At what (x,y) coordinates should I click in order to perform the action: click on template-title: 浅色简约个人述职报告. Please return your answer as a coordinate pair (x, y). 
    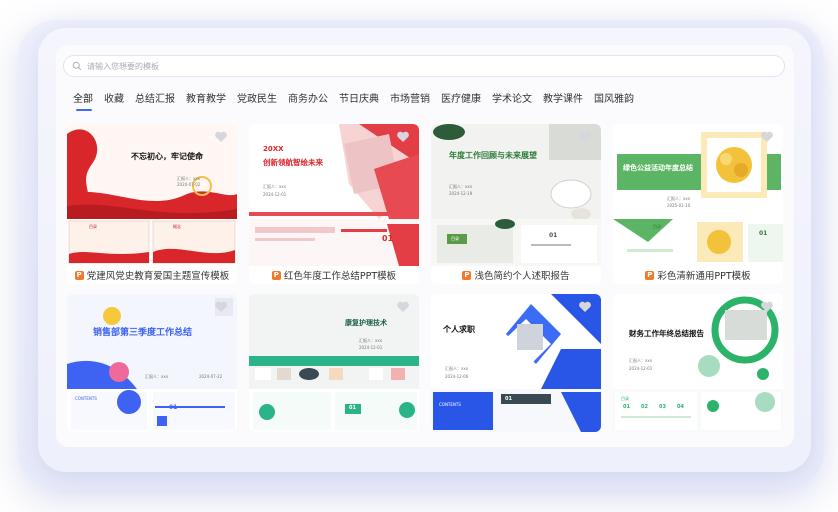
    Looking at the image, I should click on (522, 276).